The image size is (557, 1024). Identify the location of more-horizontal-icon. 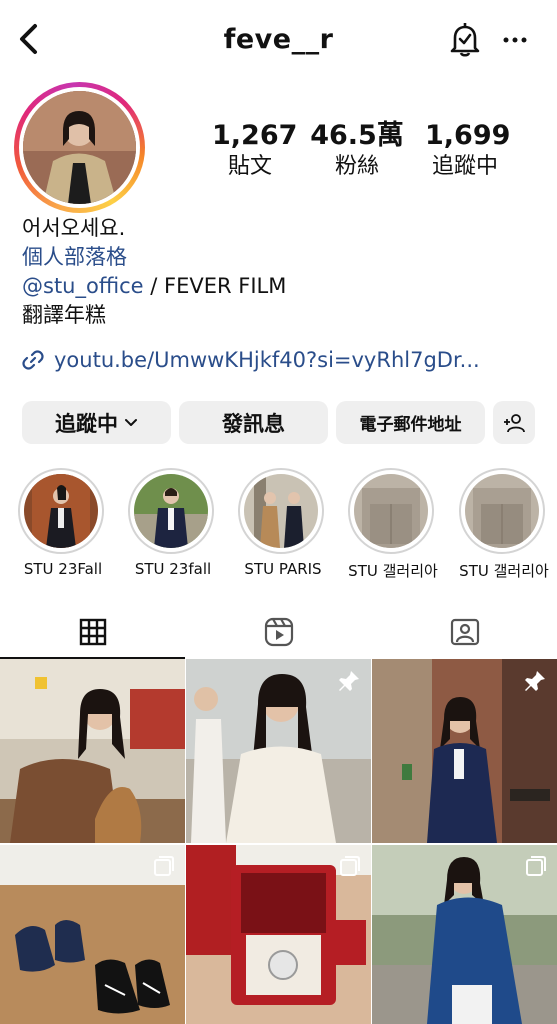
(515, 40).